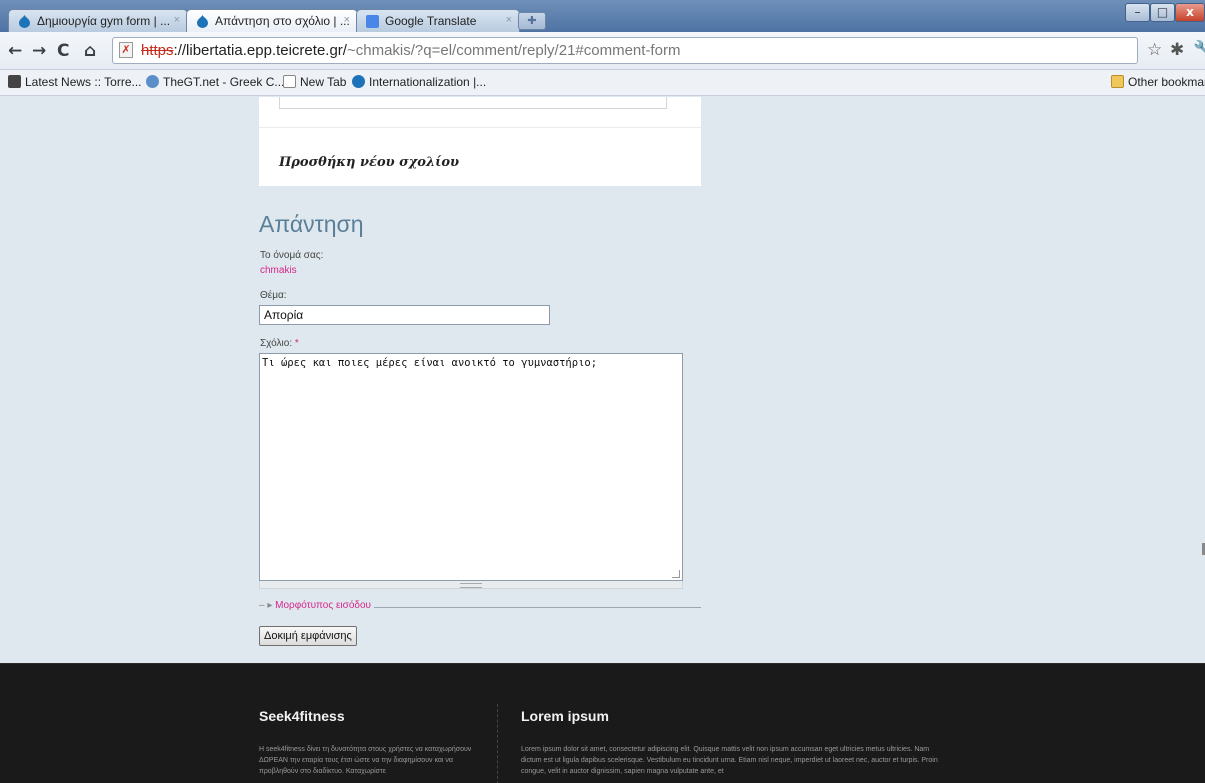  I want to click on page-icon, so click(289, 81).